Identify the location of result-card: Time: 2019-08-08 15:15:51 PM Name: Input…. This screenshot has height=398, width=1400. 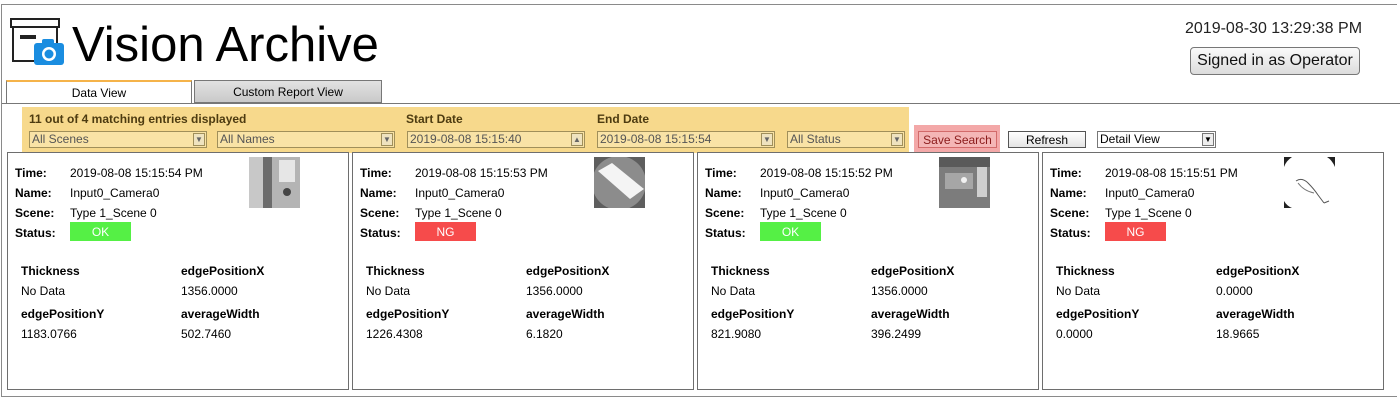
(1213, 271).